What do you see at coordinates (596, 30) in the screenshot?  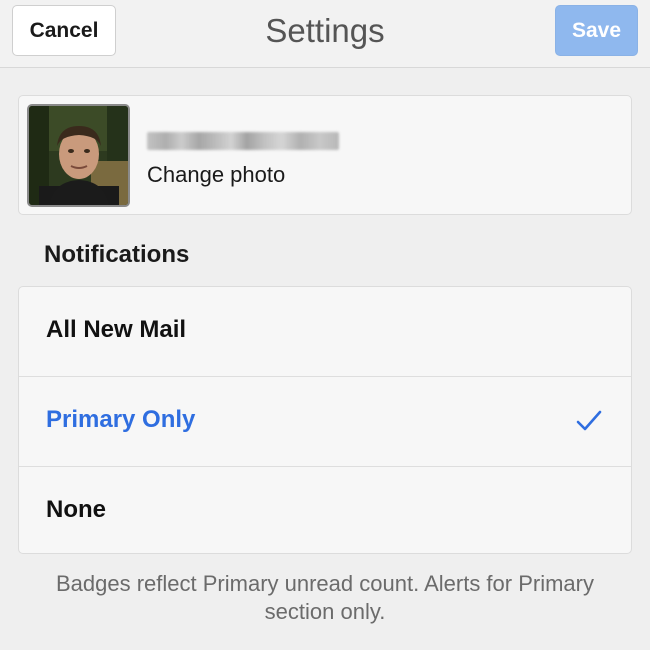 I see `save-button: Save` at bounding box center [596, 30].